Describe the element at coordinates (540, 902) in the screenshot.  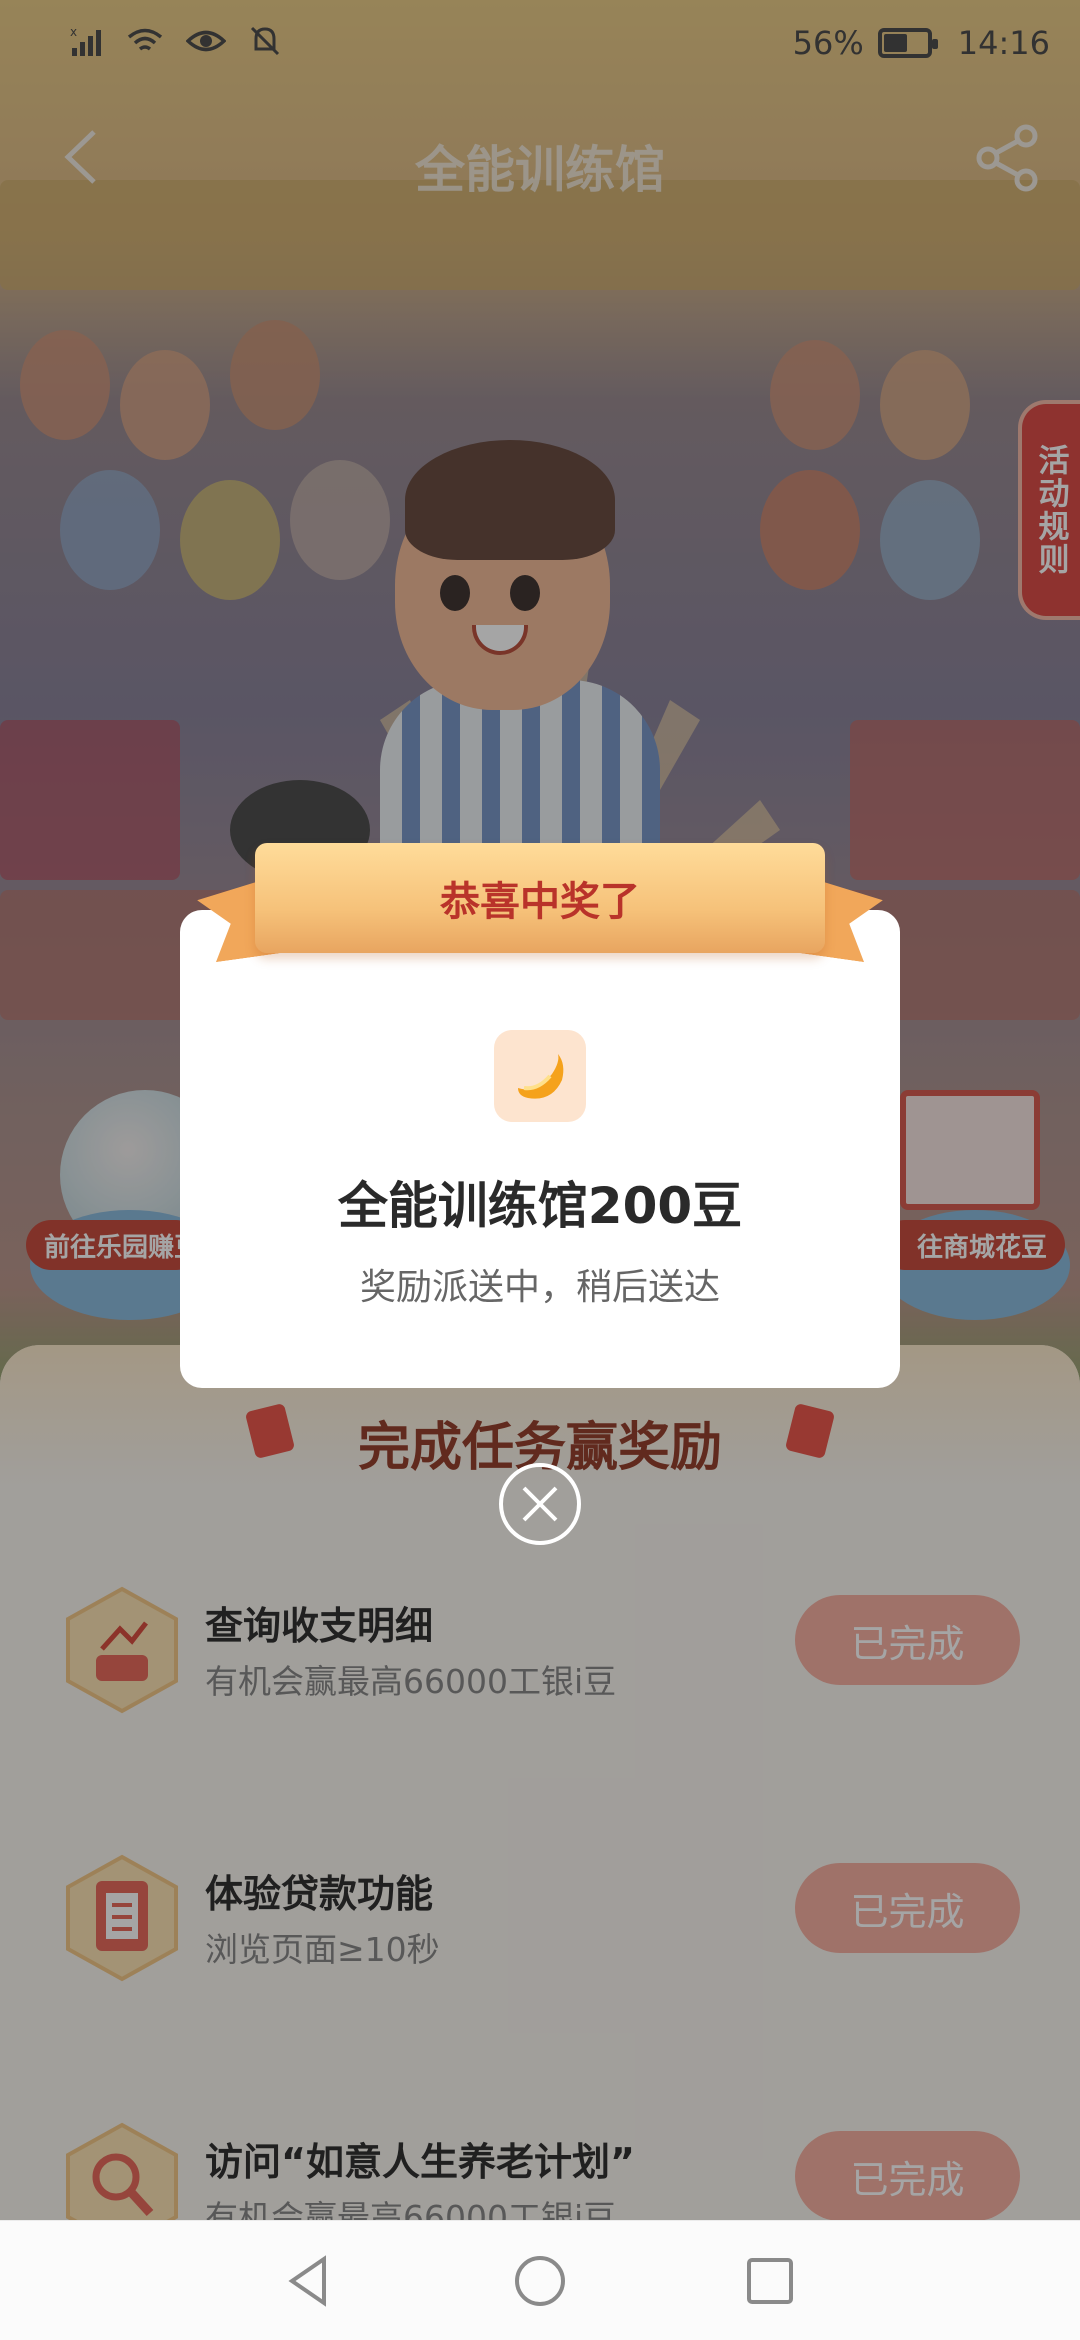
I see `ribbon-title: 恭喜中奖了` at that location.